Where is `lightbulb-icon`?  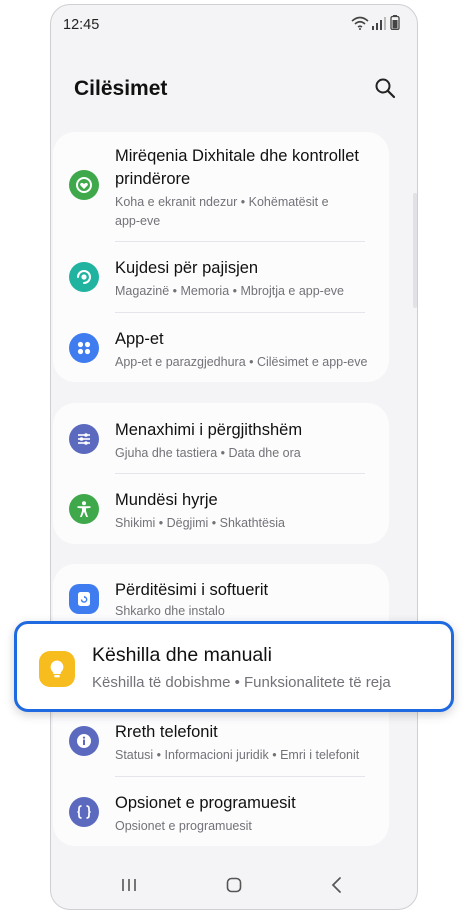
lightbulb-icon is located at coordinates (57, 669).